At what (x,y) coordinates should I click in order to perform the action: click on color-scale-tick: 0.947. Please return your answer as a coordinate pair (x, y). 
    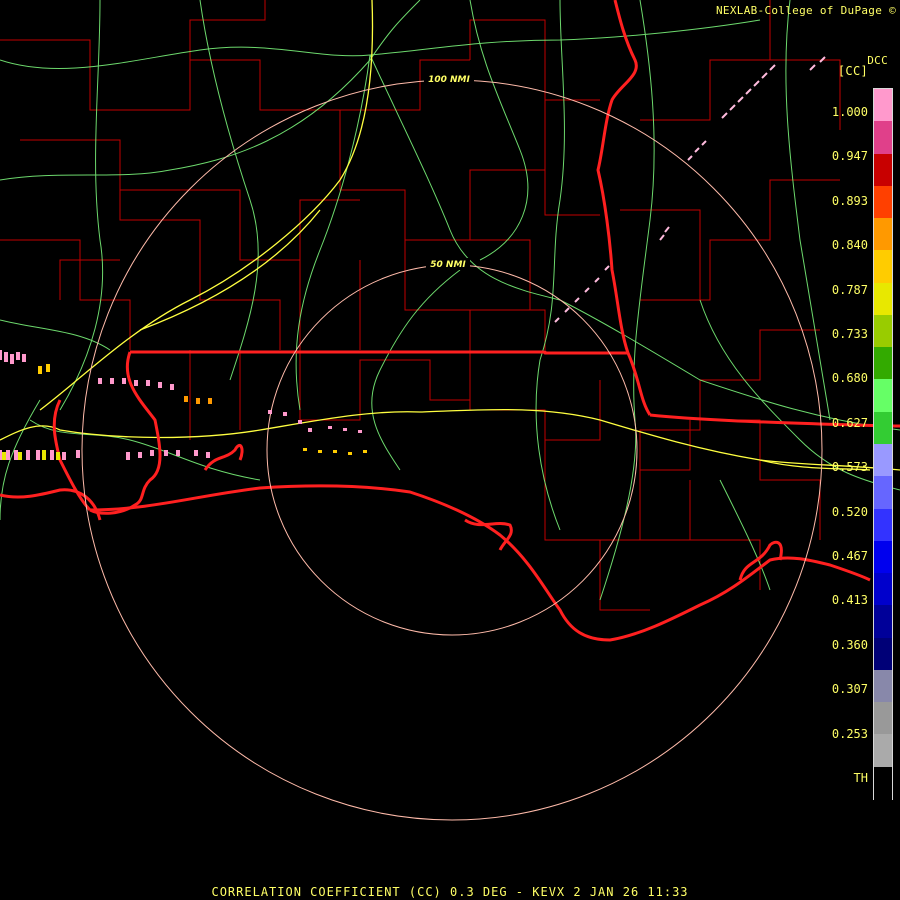
    Looking at the image, I should click on (849, 156).